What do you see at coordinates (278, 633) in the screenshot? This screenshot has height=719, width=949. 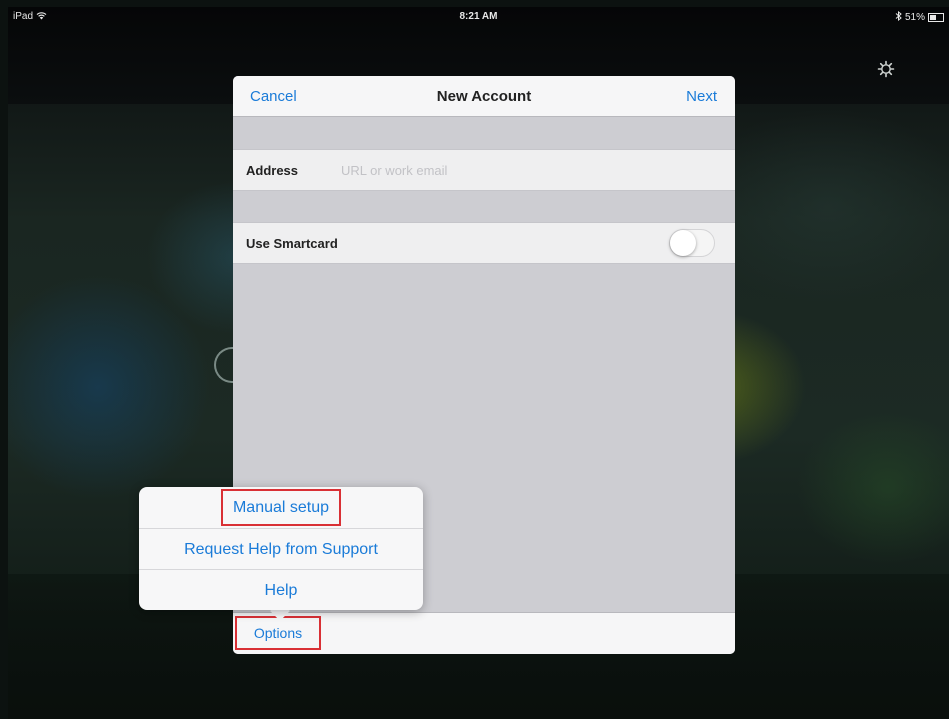 I see `options-button: Options` at bounding box center [278, 633].